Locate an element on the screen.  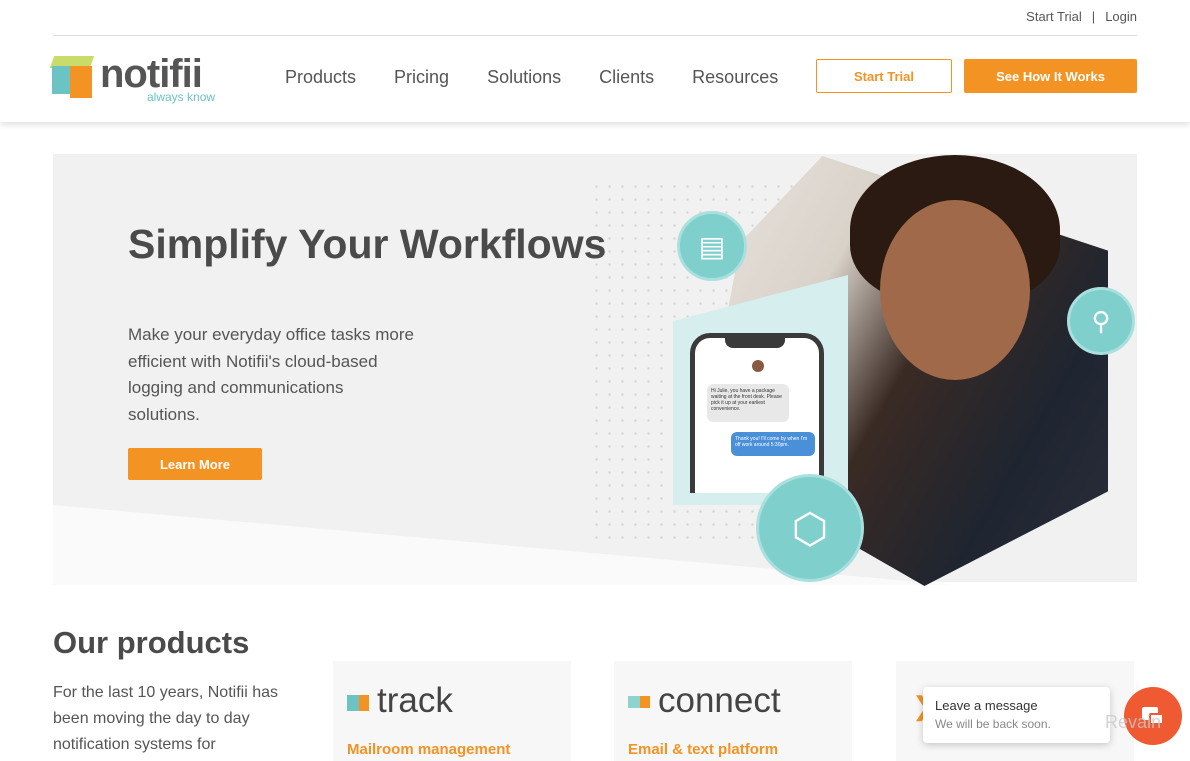
card-subtitle: Mailroom management is located at coordinates (429, 749).